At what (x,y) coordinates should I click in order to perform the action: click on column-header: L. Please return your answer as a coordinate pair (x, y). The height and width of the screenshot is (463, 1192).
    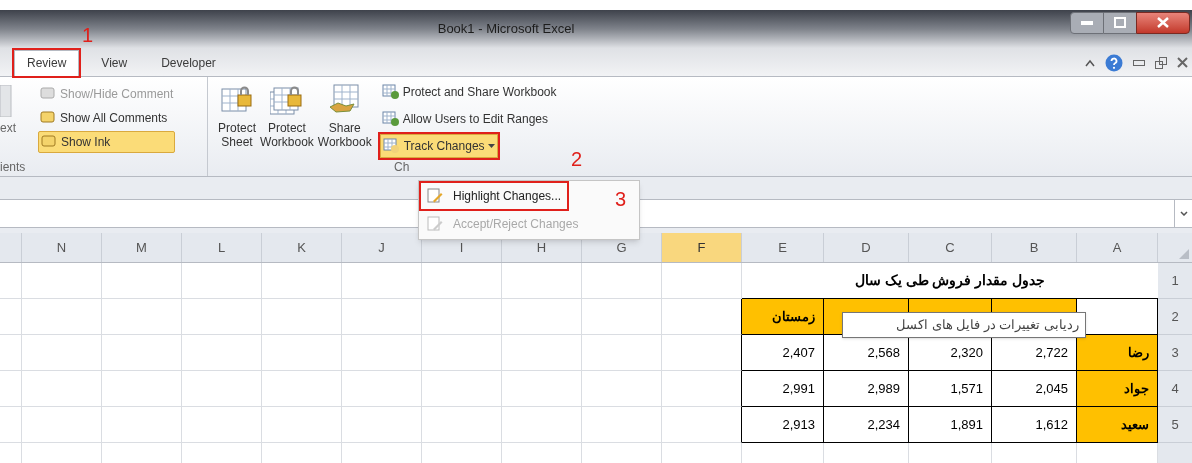
    Looking at the image, I should click on (222, 247).